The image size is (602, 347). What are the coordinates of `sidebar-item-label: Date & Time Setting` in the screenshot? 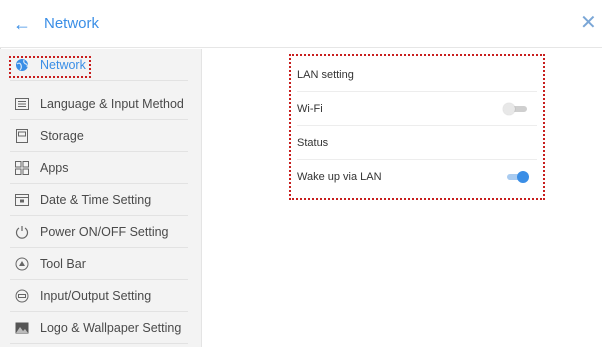 It's located at (96, 199).